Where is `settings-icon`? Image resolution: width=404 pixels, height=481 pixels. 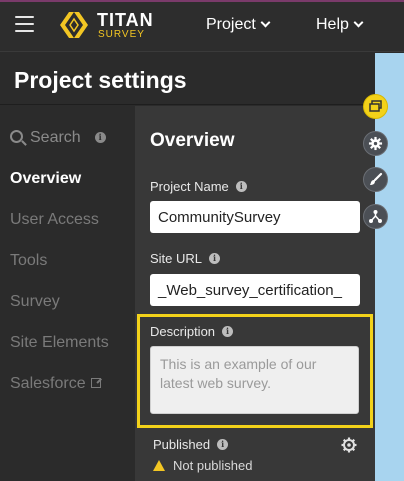 settings-icon is located at coordinates (375, 143).